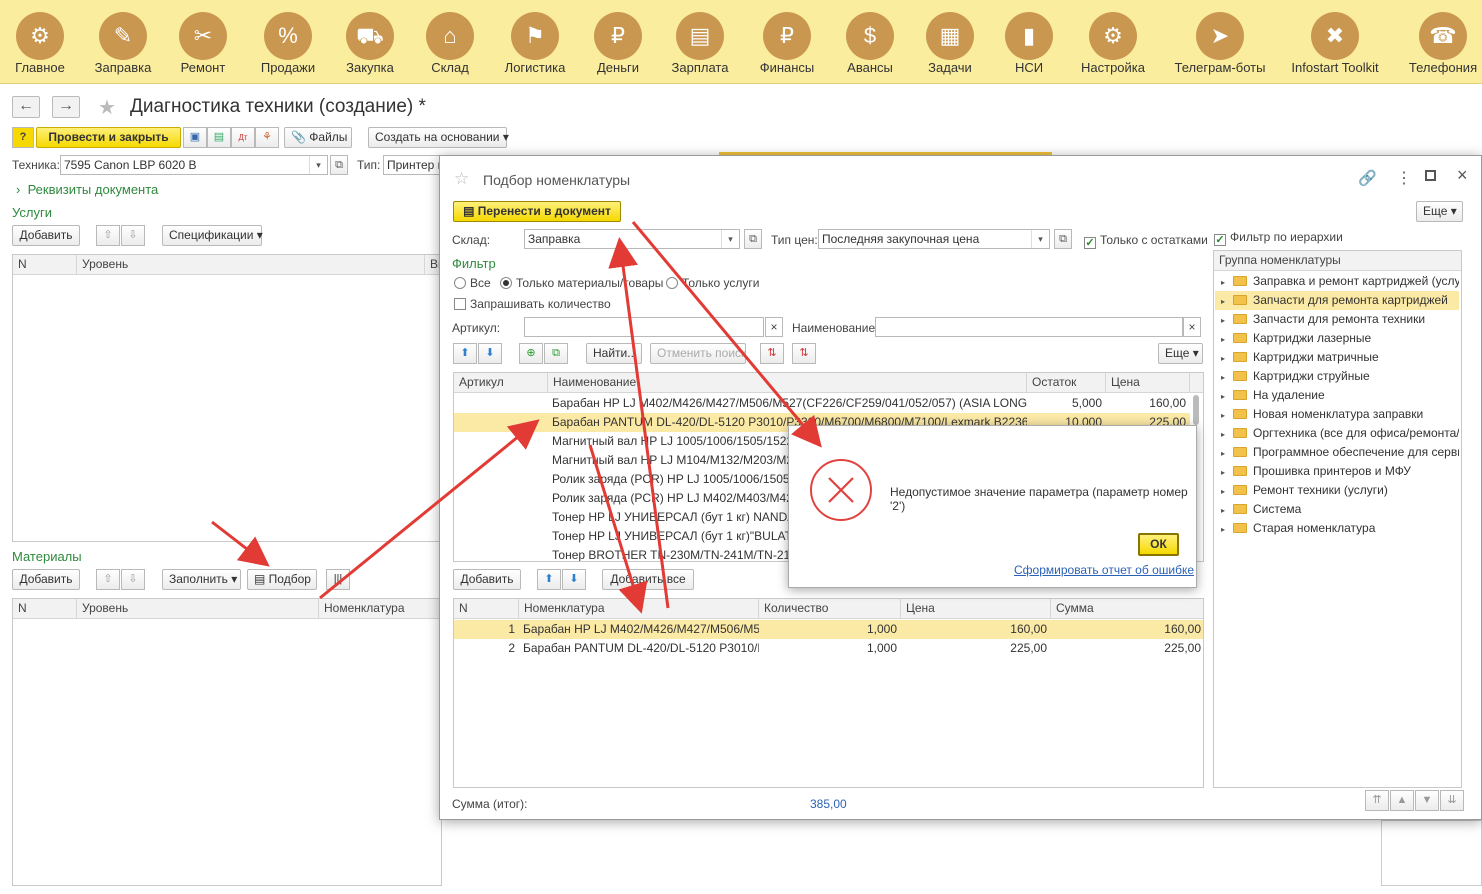 This screenshot has height=894, width=1482. Describe the element at coordinates (108, 579) in the screenshot. I see `arrow-up-icon: ⇧` at that location.